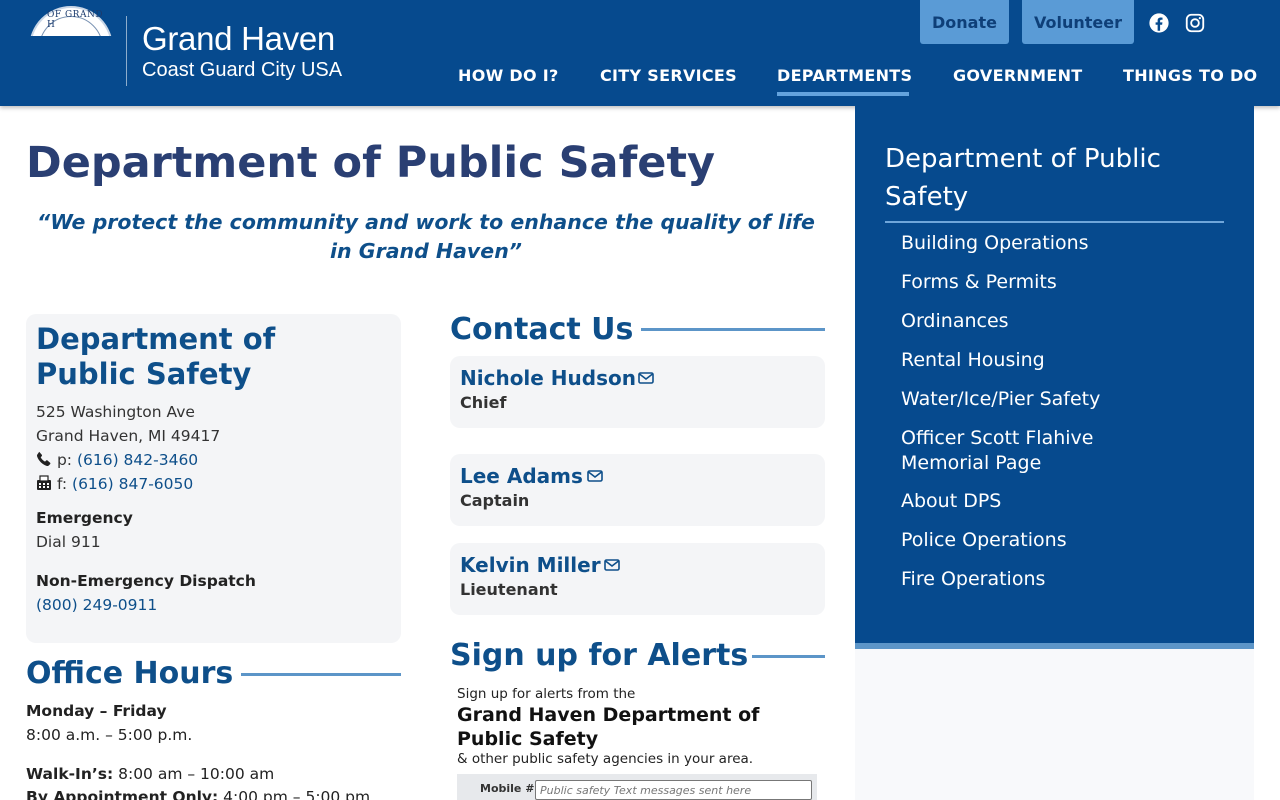 This screenshot has height=800, width=1280. Describe the element at coordinates (137, 460) in the screenshot. I see `phone-link: (616) 842-3460` at that location.